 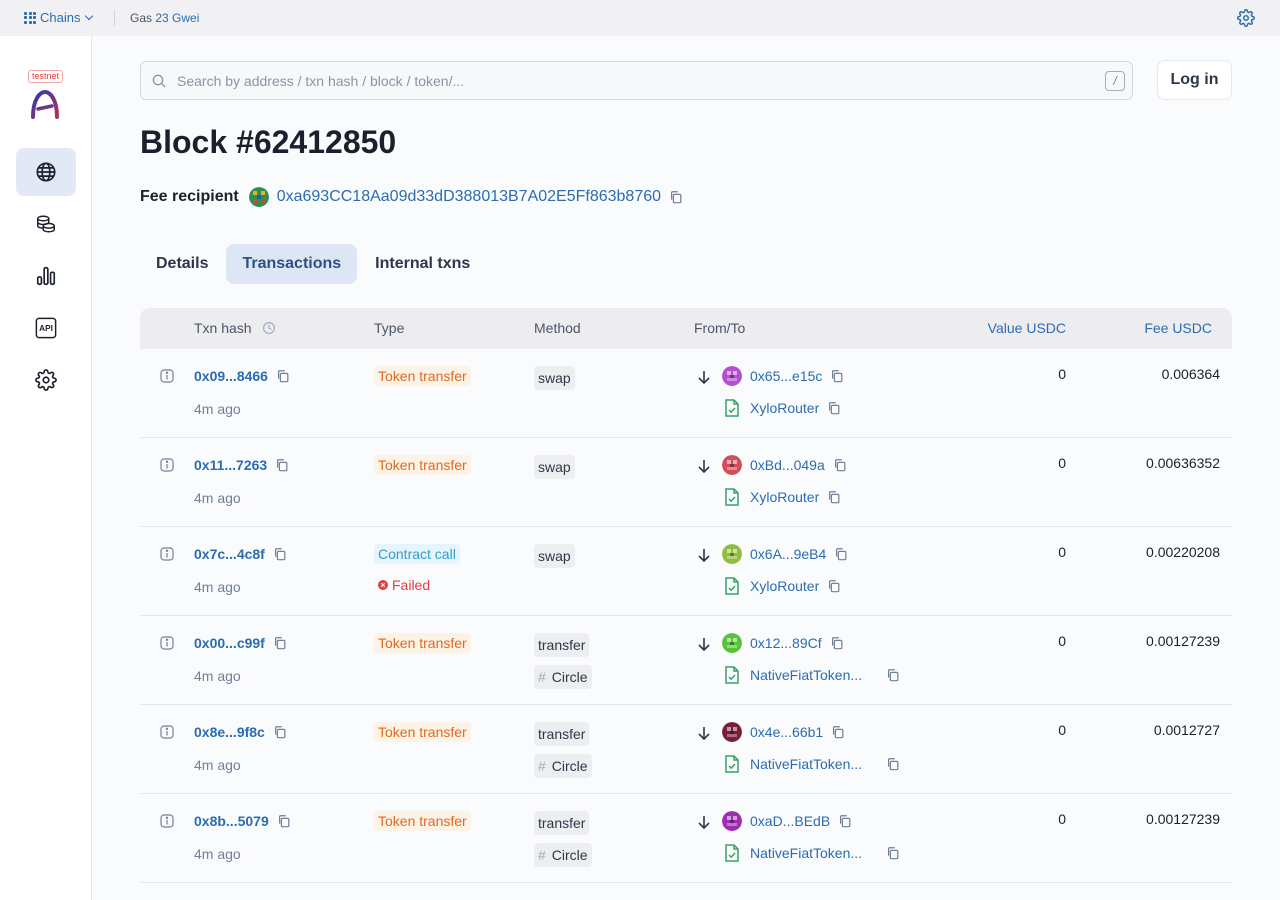 I want to click on method-badge: transfer, so click(x=562, y=734).